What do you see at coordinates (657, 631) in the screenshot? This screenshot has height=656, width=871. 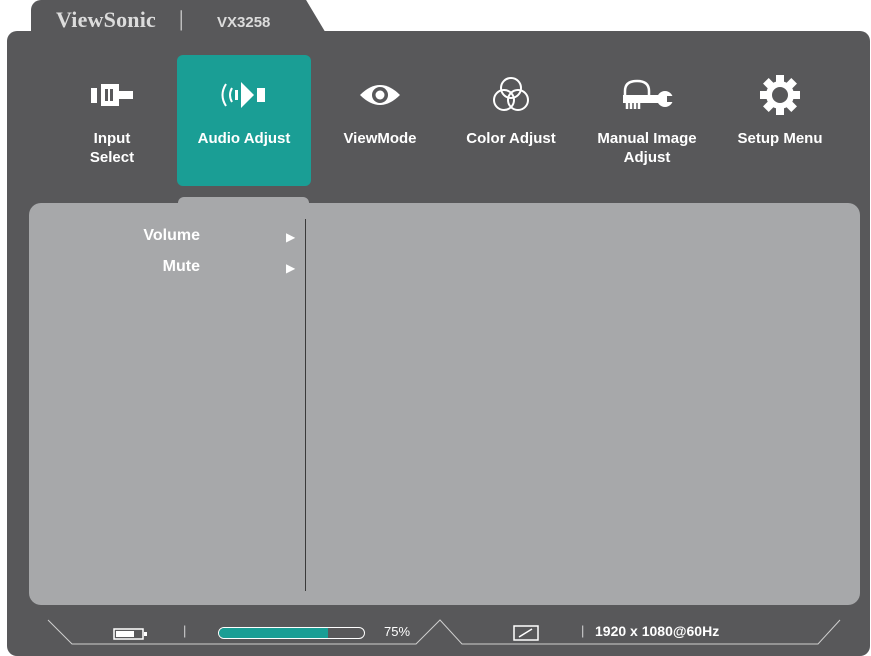 I see `resolution-label: 1920 x 1080@60Hz` at bounding box center [657, 631].